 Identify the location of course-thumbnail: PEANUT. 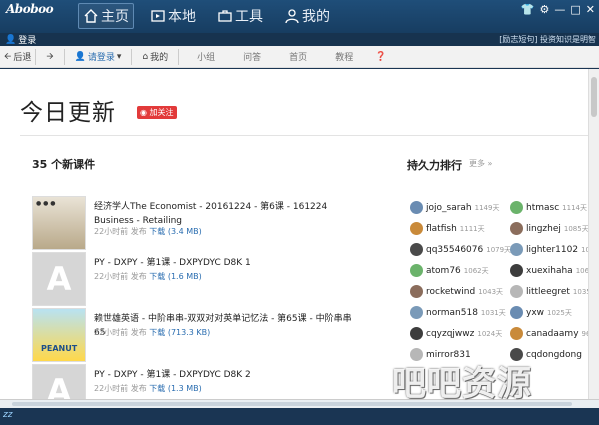
(59, 335).